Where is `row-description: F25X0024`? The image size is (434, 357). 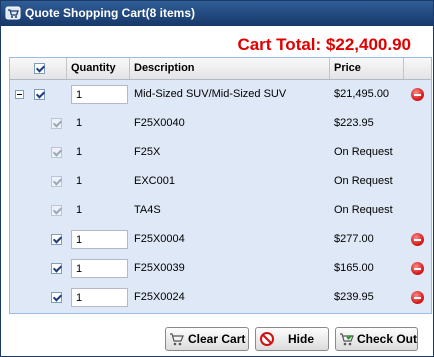
row-description: F25X0024 is located at coordinates (159, 297).